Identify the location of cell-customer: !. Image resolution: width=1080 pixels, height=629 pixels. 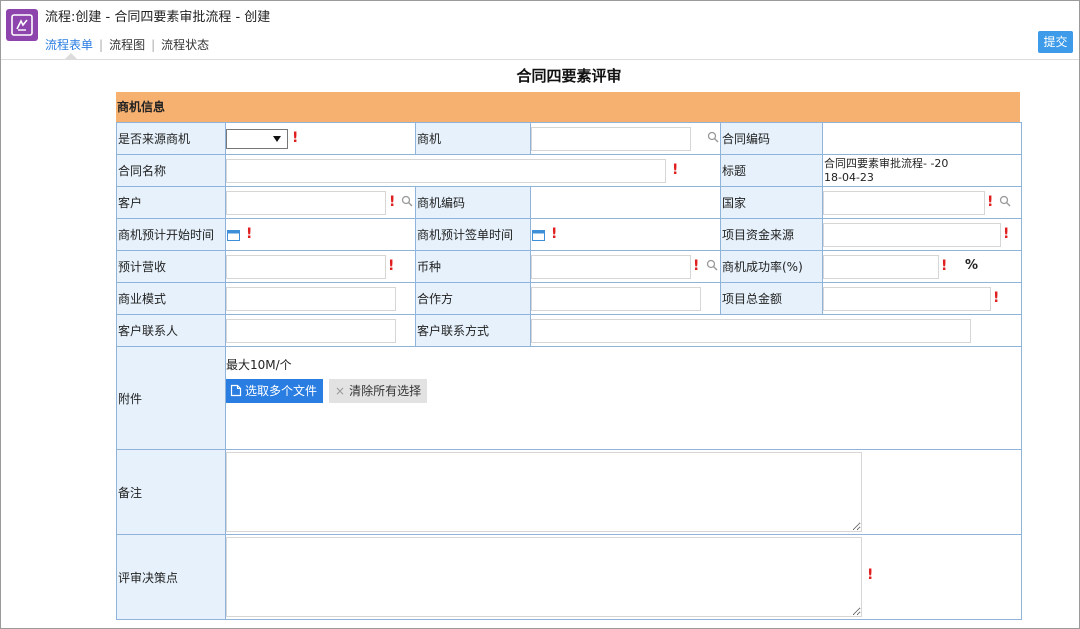
(320, 202).